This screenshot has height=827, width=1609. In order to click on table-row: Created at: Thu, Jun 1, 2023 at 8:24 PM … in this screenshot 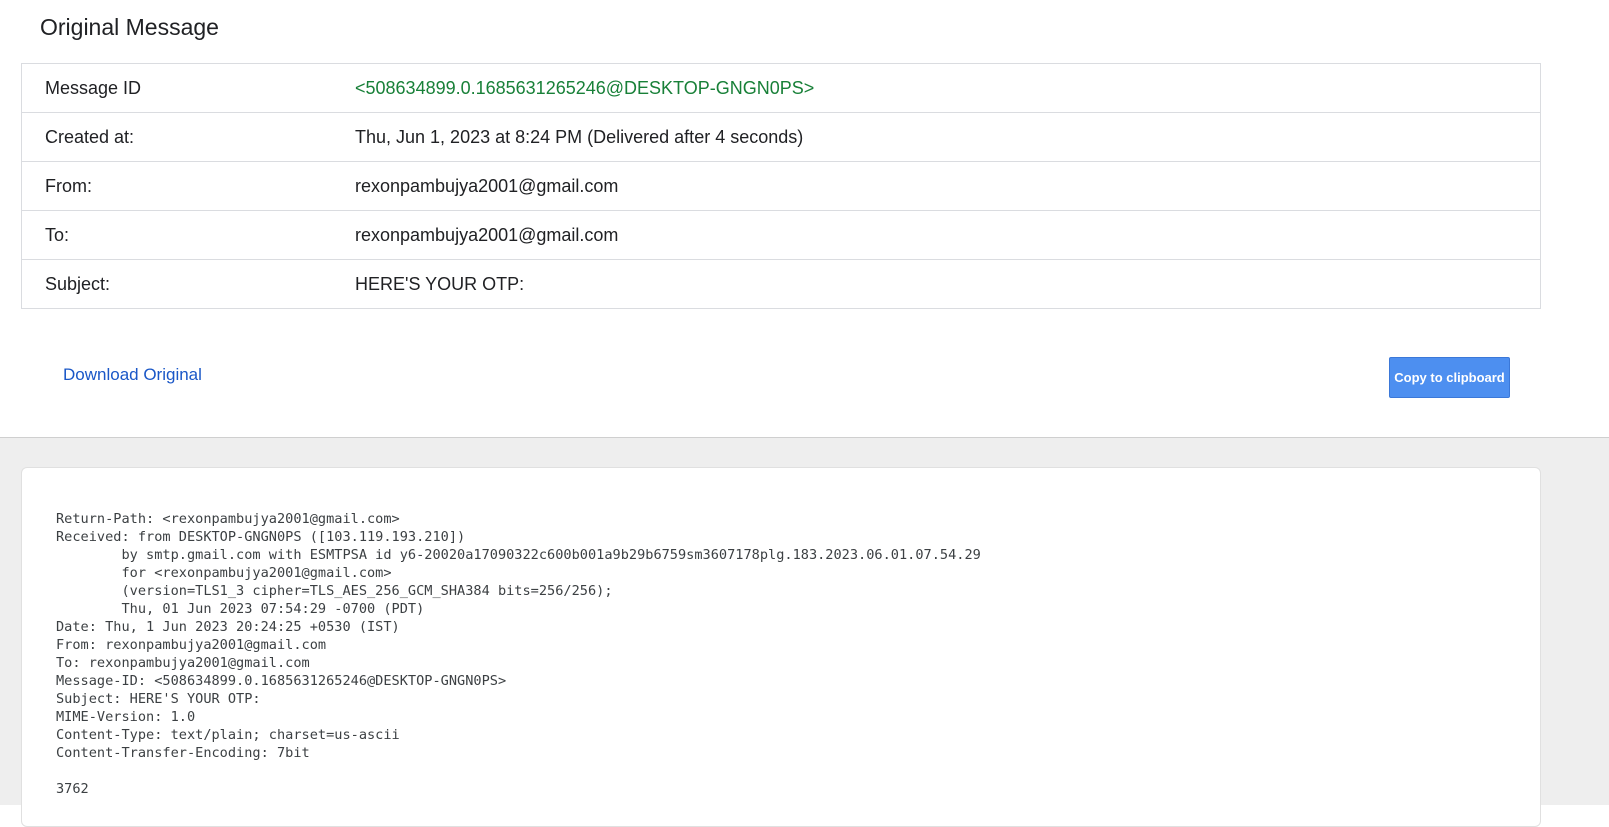, I will do `click(781, 136)`.